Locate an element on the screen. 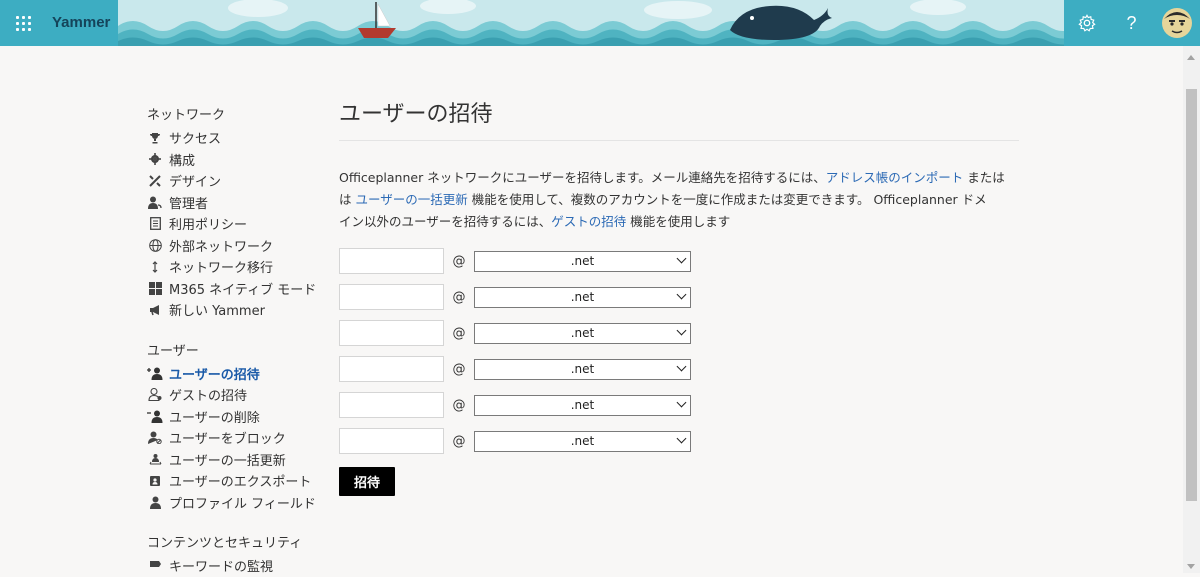 The image size is (1200, 577). admin-person-icon is located at coordinates (155, 202).